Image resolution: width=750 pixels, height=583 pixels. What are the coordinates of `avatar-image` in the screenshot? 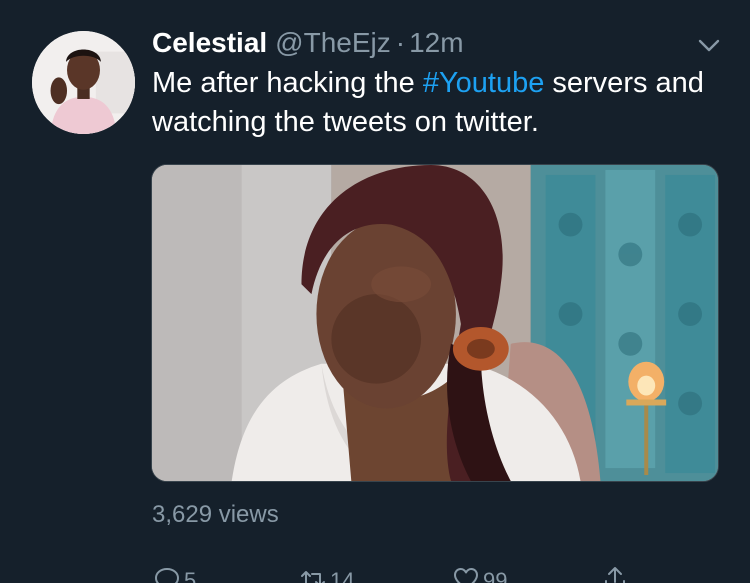 It's located at (83, 82).